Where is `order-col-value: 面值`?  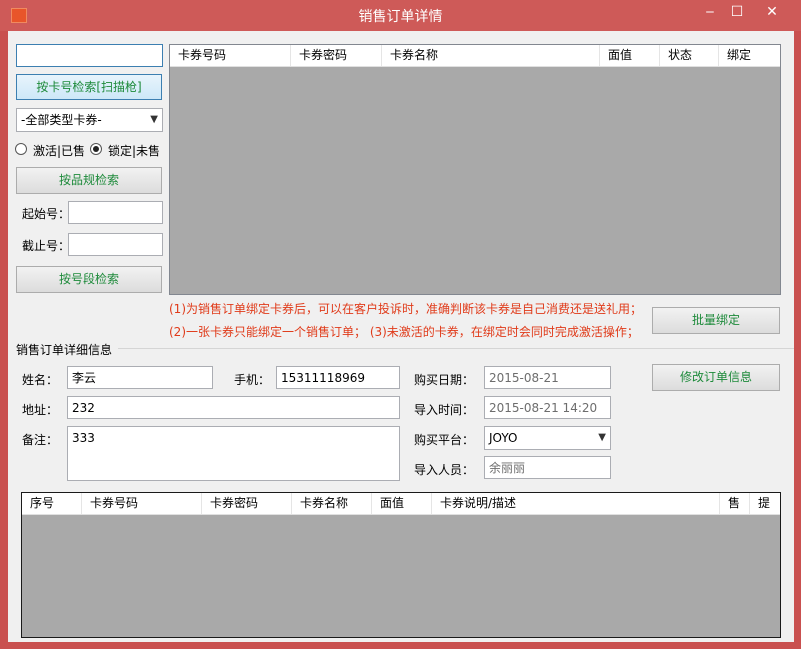
order-col-value: 面值 is located at coordinates (402, 503).